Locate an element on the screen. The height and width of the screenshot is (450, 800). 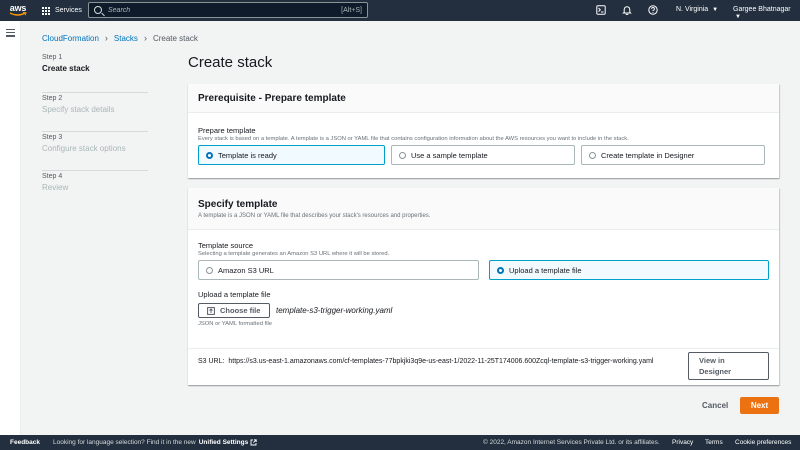
user-menu: Gargee Bhatnagar ▼ is located at coordinates (766, 13).